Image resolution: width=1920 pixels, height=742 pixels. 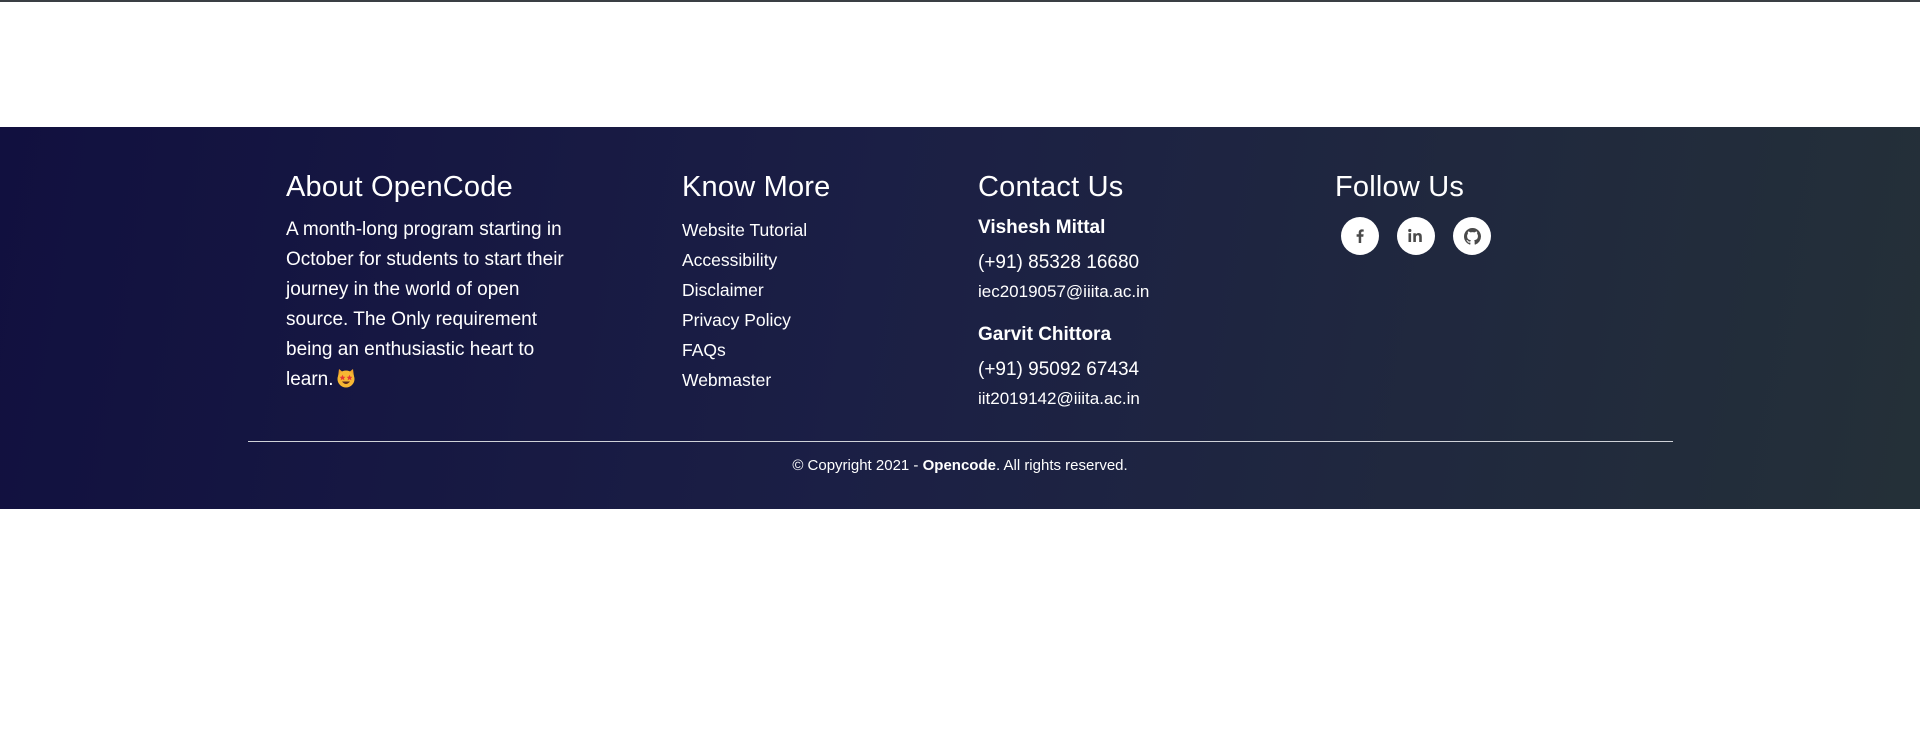 I want to click on link-faqs: FAQs, so click(x=797, y=350).